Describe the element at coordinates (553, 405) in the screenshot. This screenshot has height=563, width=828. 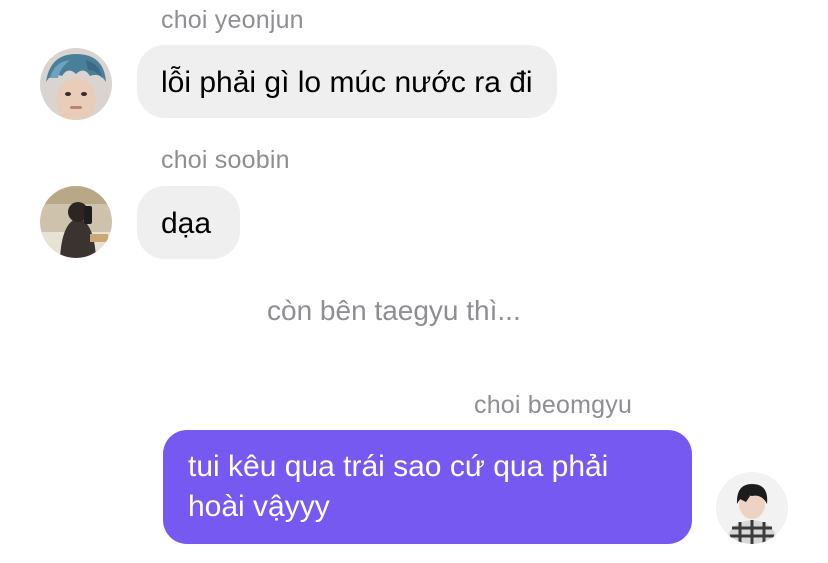
I see `sender-name: choi beomgyu` at that location.